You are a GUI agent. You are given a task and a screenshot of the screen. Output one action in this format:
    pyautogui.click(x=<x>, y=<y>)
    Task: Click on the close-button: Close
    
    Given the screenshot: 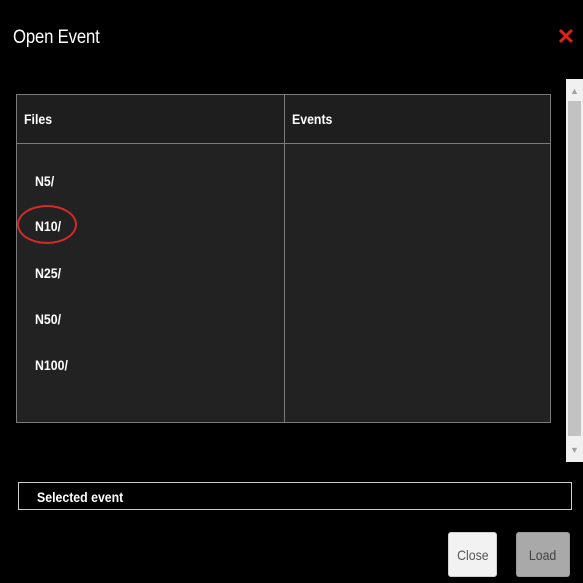 What is the action you would take?
    pyautogui.click(x=472, y=554)
    